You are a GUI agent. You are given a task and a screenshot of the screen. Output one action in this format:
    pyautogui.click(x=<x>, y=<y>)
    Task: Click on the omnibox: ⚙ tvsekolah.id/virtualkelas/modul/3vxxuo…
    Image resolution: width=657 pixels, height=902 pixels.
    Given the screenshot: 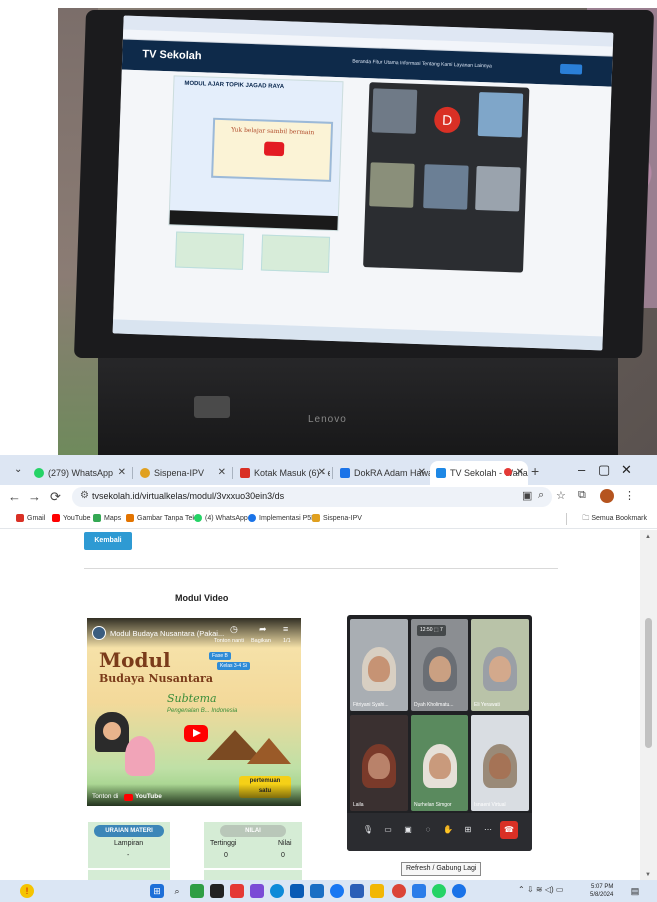 What is the action you would take?
    pyautogui.click(x=312, y=497)
    